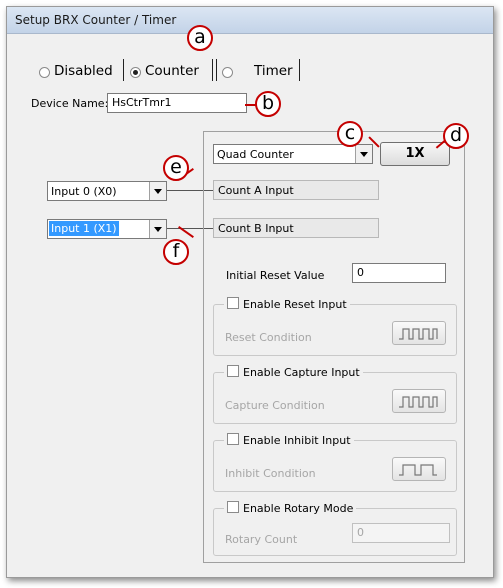  What do you see at coordinates (261, 539) in the screenshot?
I see `rotary-count-label: Rotary Count` at bounding box center [261, 539].